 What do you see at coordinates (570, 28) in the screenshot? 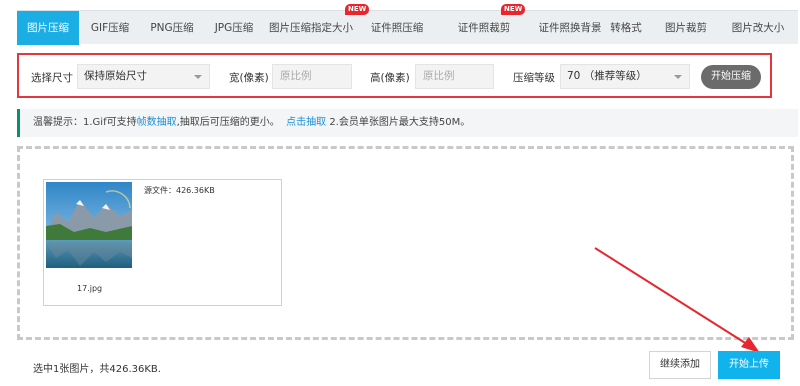
I see `tab-id-photo-background: 证件照换背景` at bounding box center [570, 28].